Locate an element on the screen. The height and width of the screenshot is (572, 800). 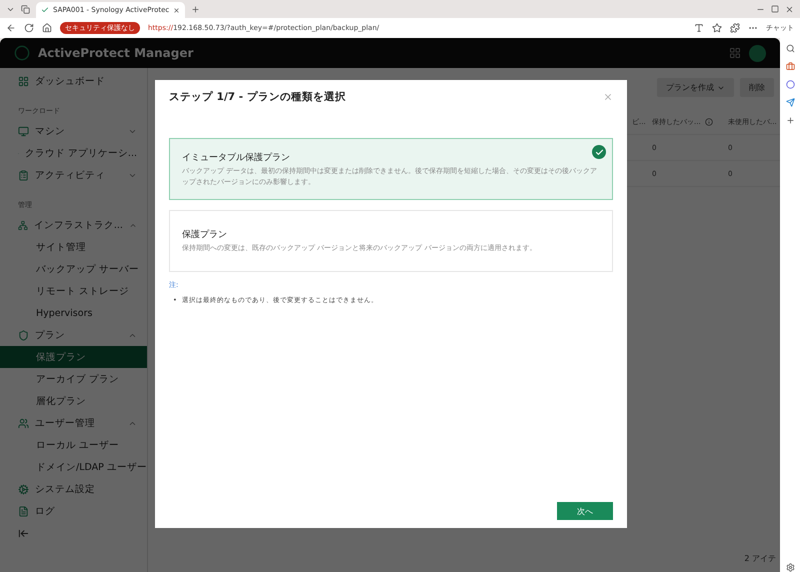
item-count: 2 アイテ is located at coordinates (760, 558).